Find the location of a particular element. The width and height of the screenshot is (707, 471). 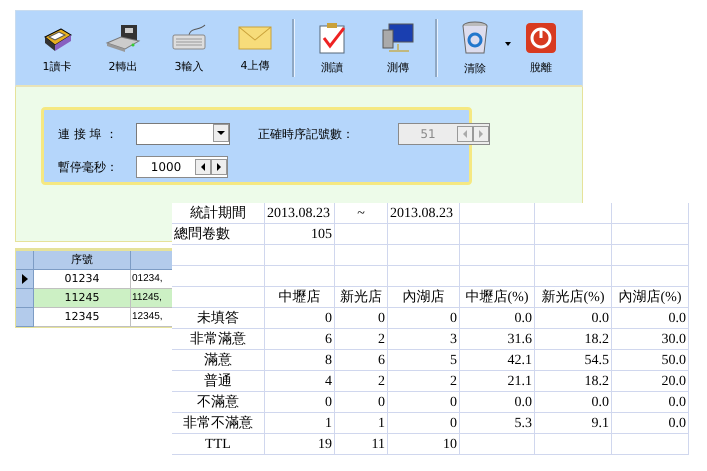

pause-spinner: 1000 is located at coordinates (182, 167).